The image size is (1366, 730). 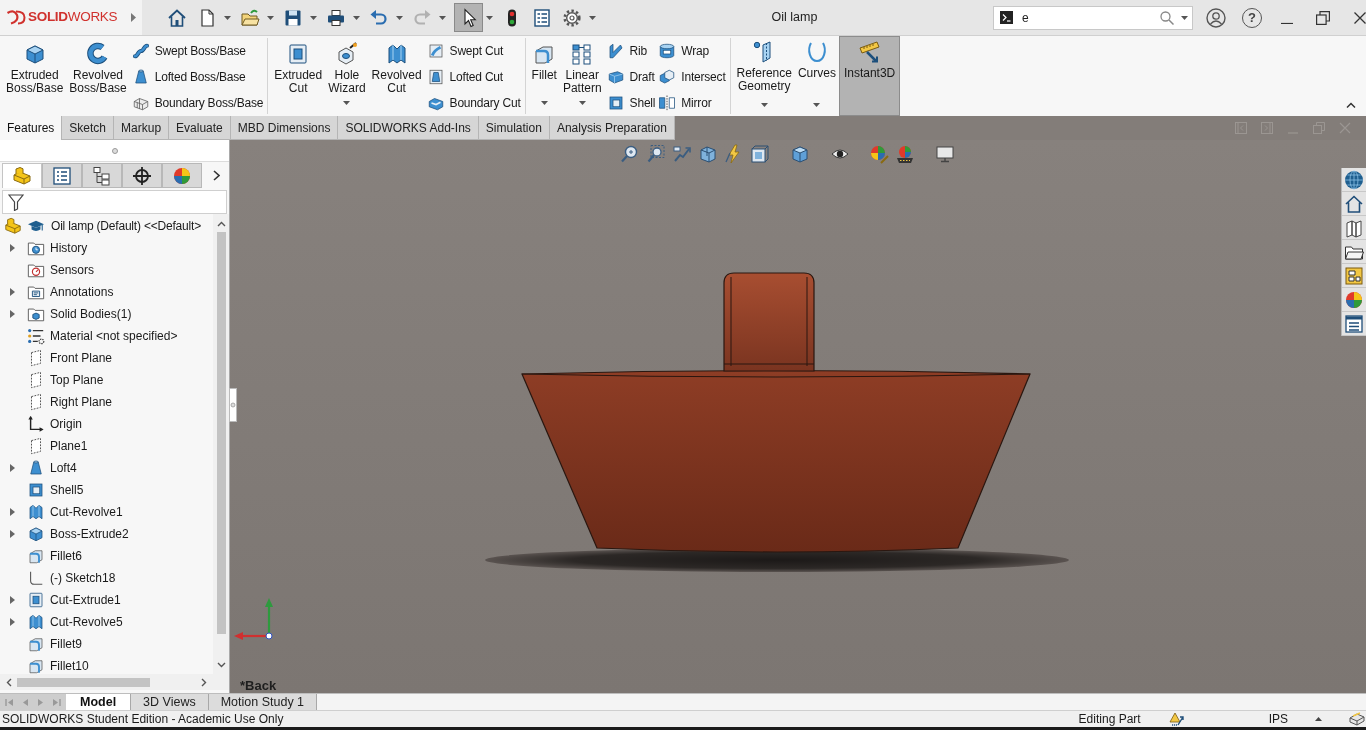 I want to click on filter-field, so click(x=114, y=202).